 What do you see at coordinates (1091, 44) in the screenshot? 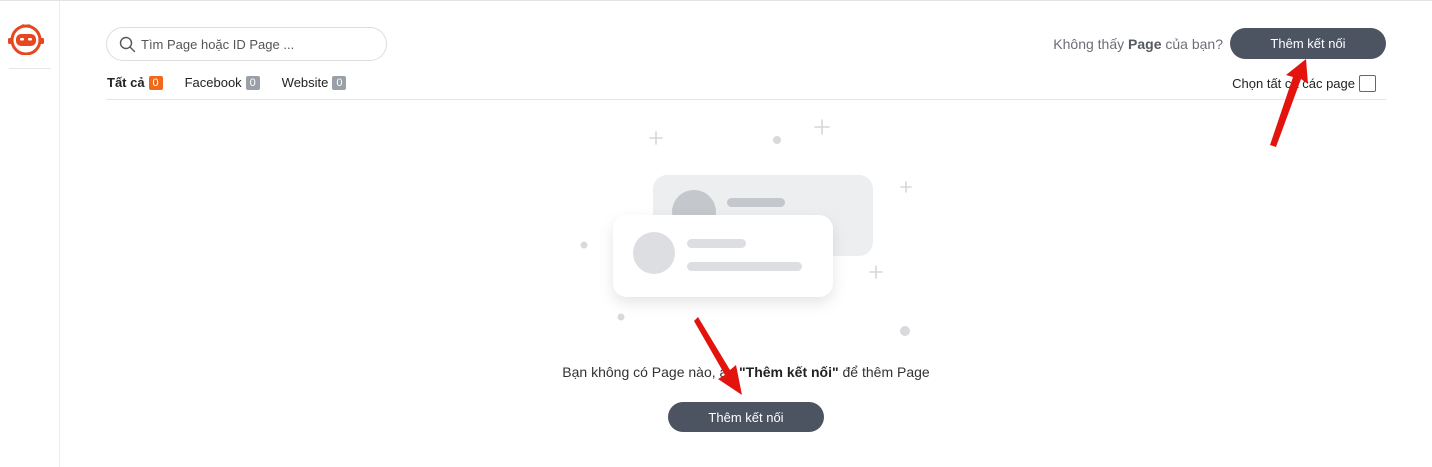
I see `hint-prefix: Không thấy` at bounding box center [1091, 44].